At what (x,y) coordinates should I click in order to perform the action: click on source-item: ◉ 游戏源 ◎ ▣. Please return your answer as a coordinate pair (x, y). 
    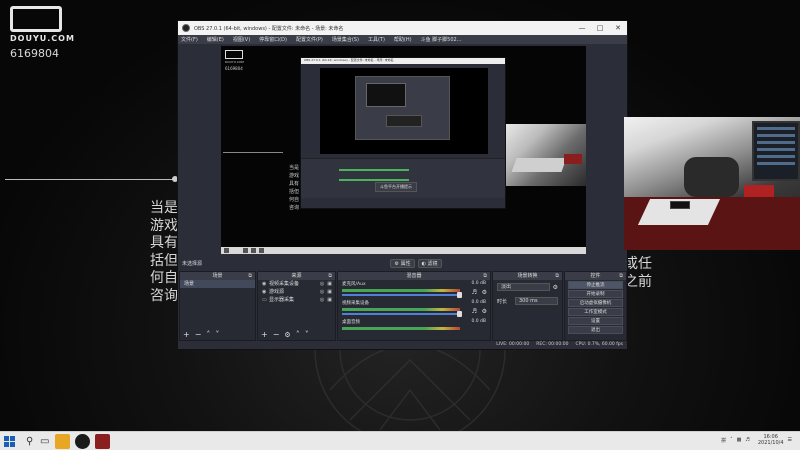
    Looking at the image, I should click on (296, 292).